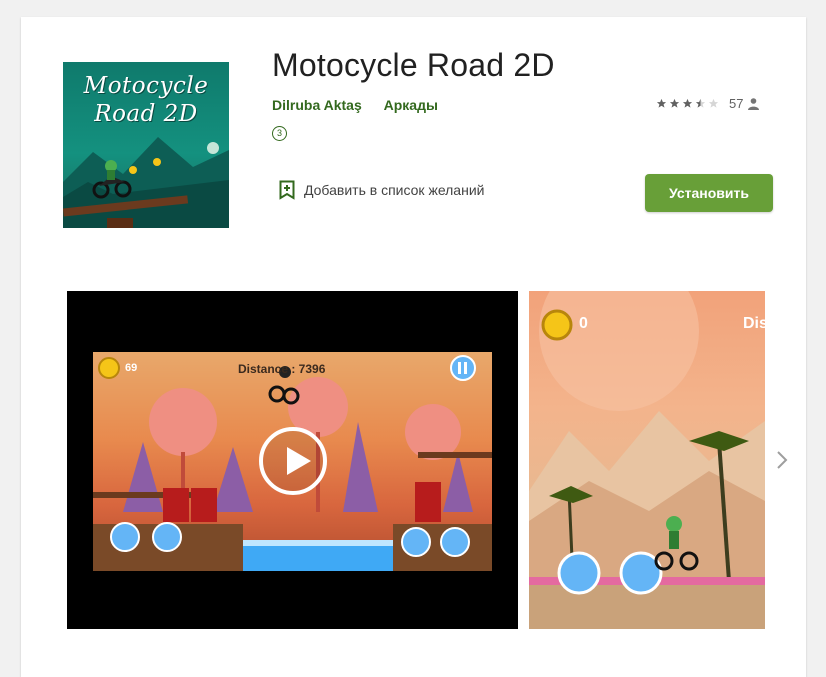 This screenshot has width=826, height=677. Describe the element at coordinates (411, 105) in the screenshot. I see `genre-link: Аркады` at that location.